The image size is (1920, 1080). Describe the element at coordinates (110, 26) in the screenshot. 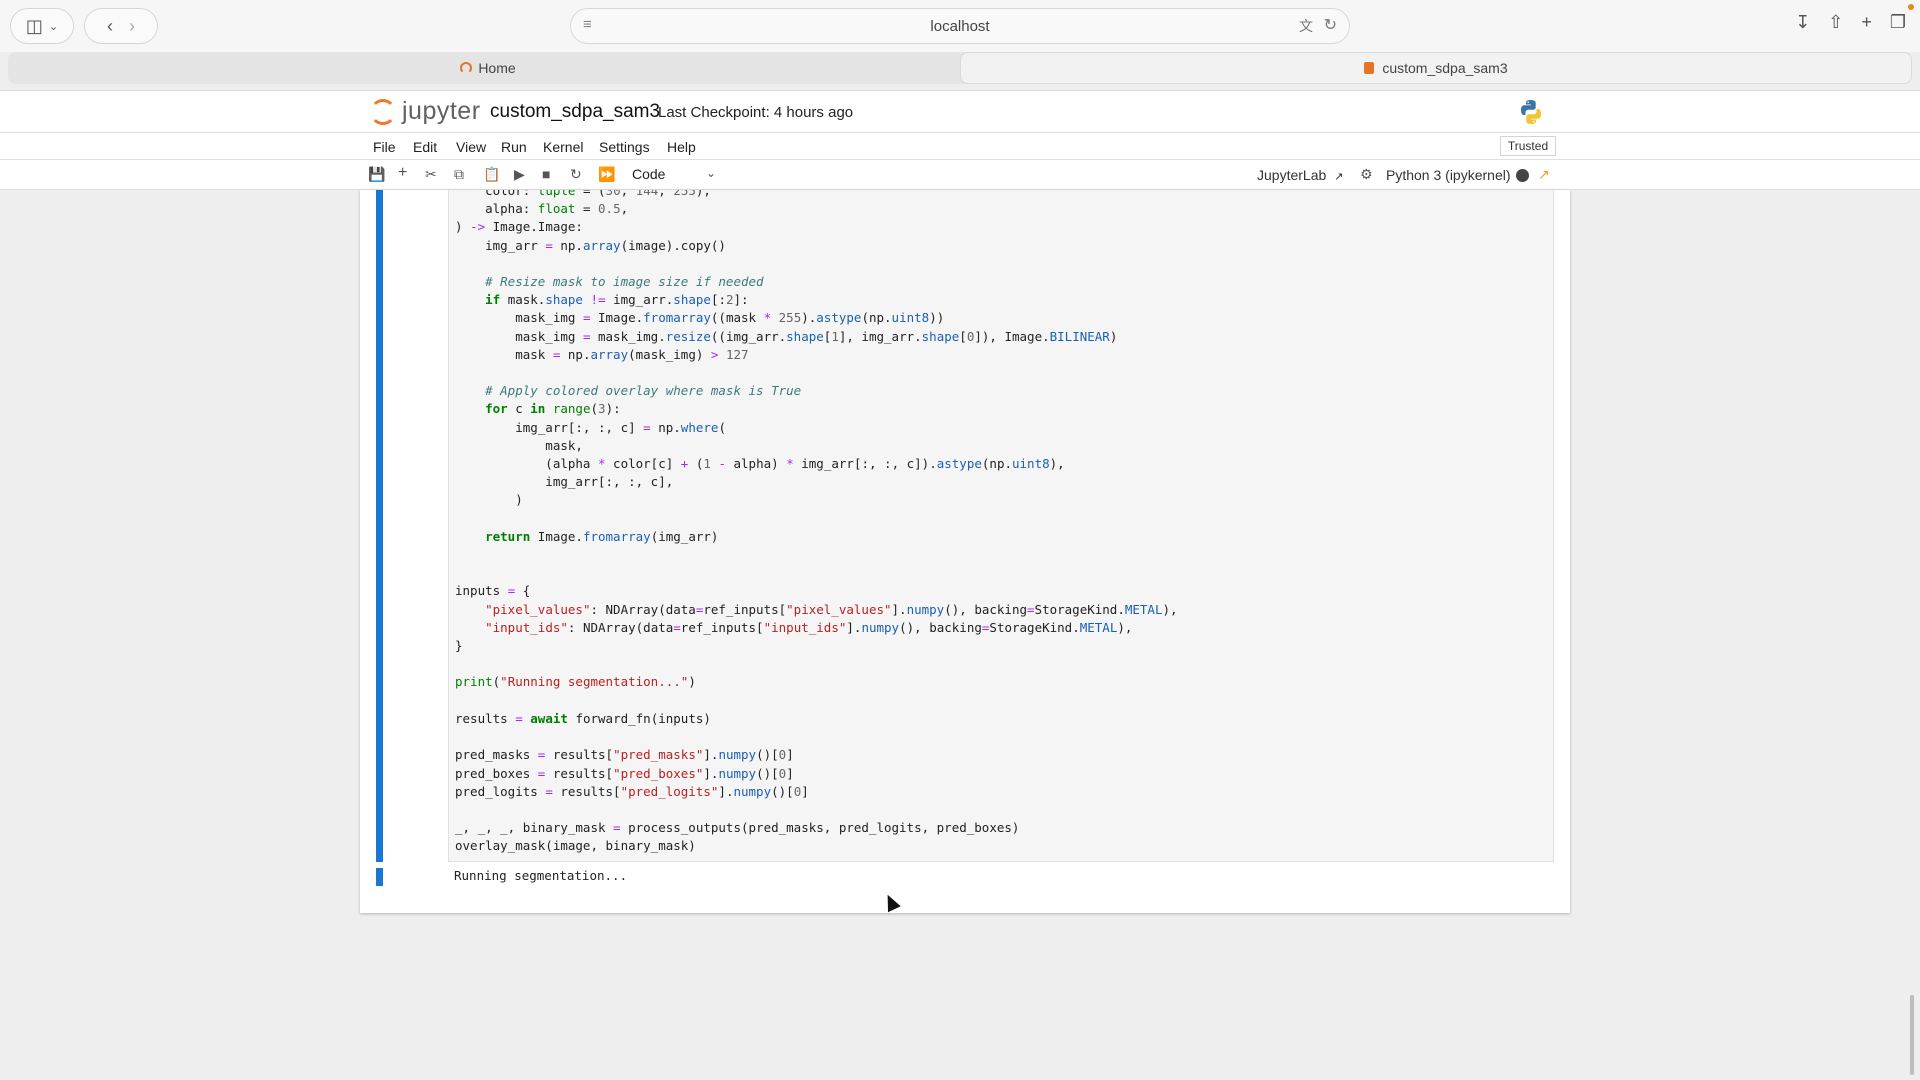

I see `back-icon: ‹` at that location.